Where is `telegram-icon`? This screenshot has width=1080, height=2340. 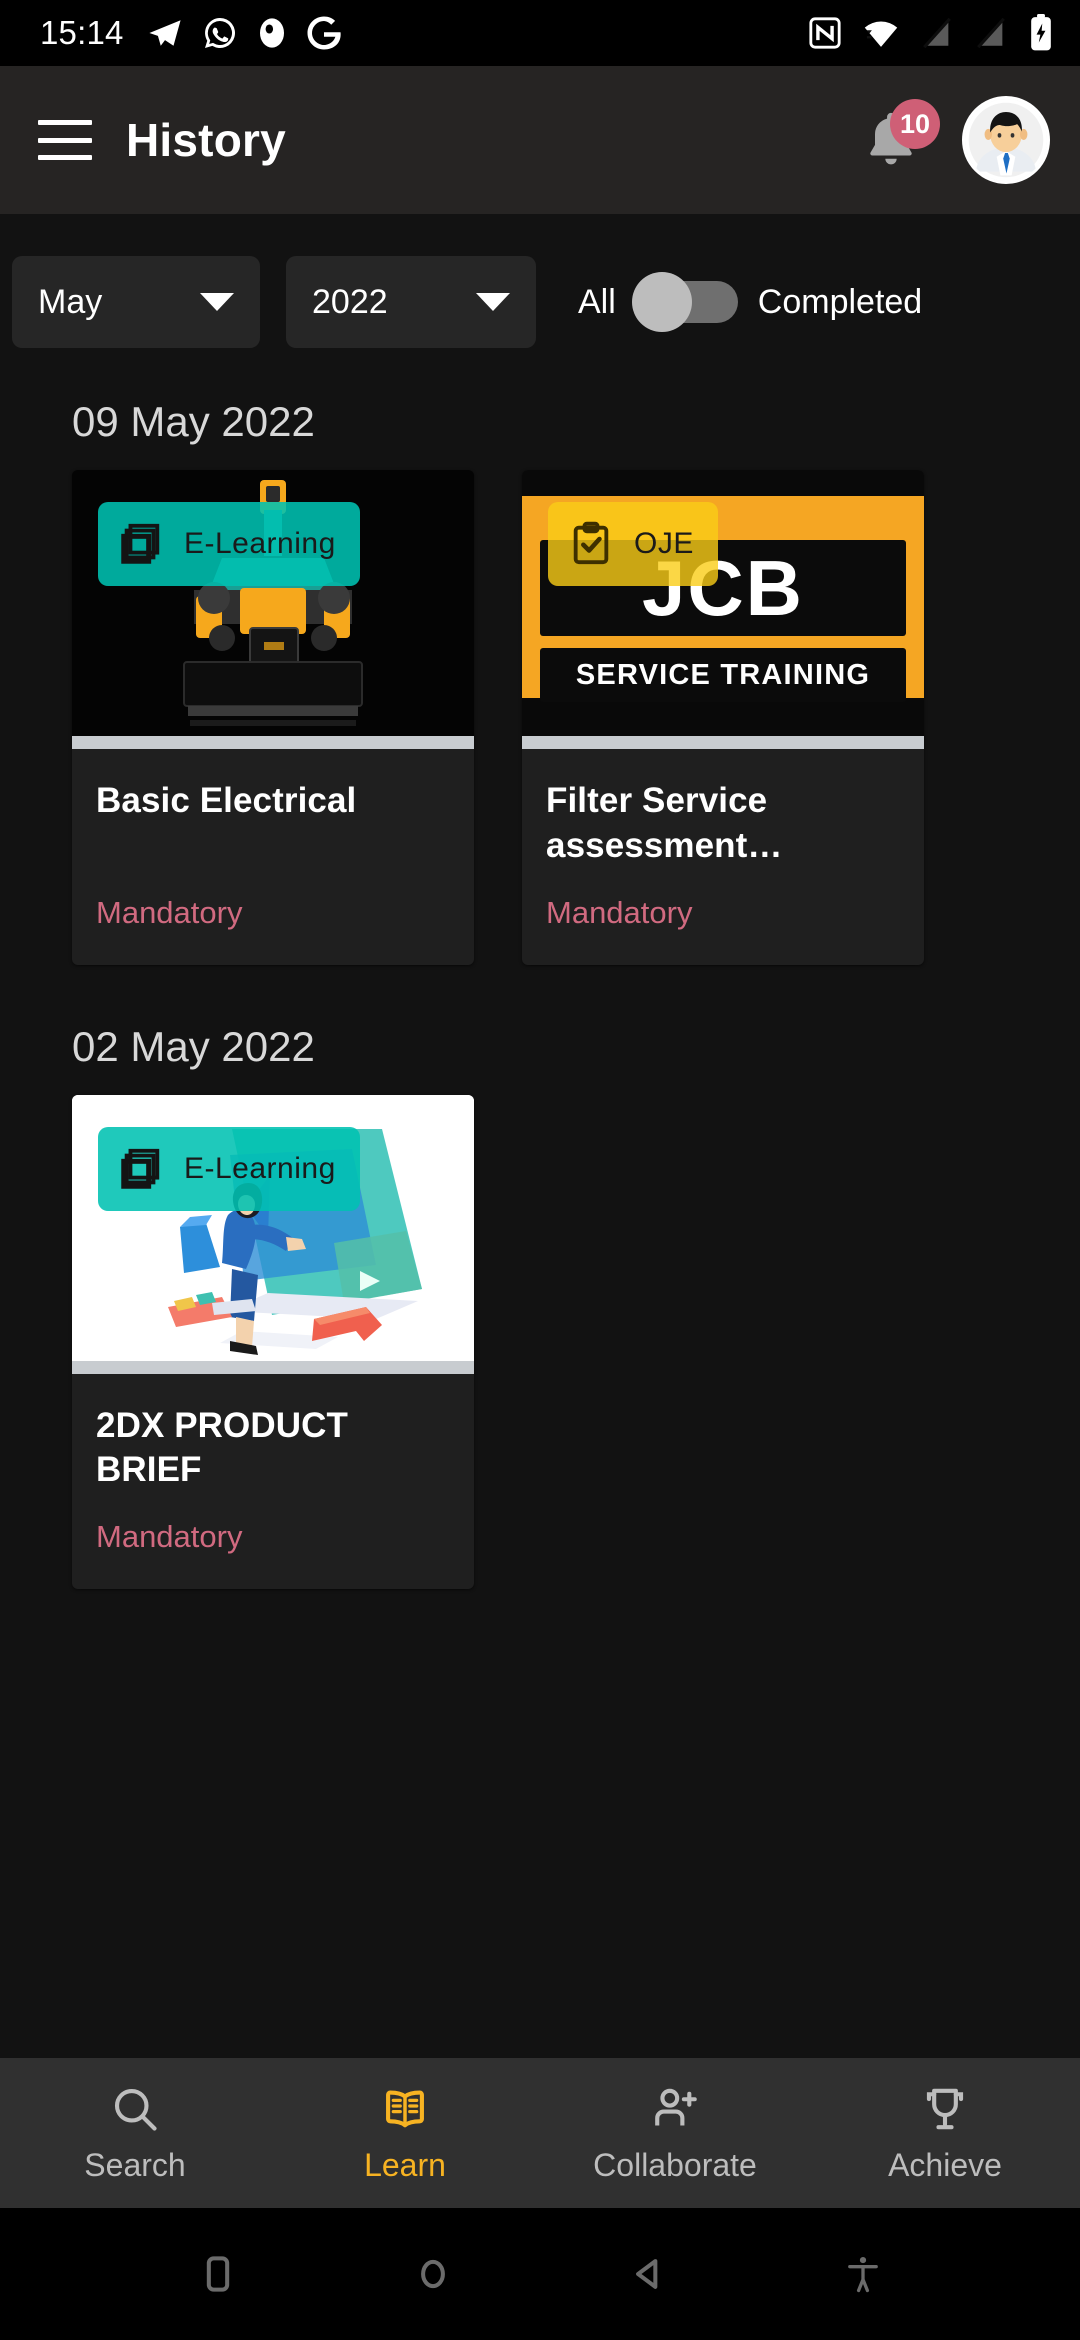 telegram-icon is located at coordinates (165, 33).